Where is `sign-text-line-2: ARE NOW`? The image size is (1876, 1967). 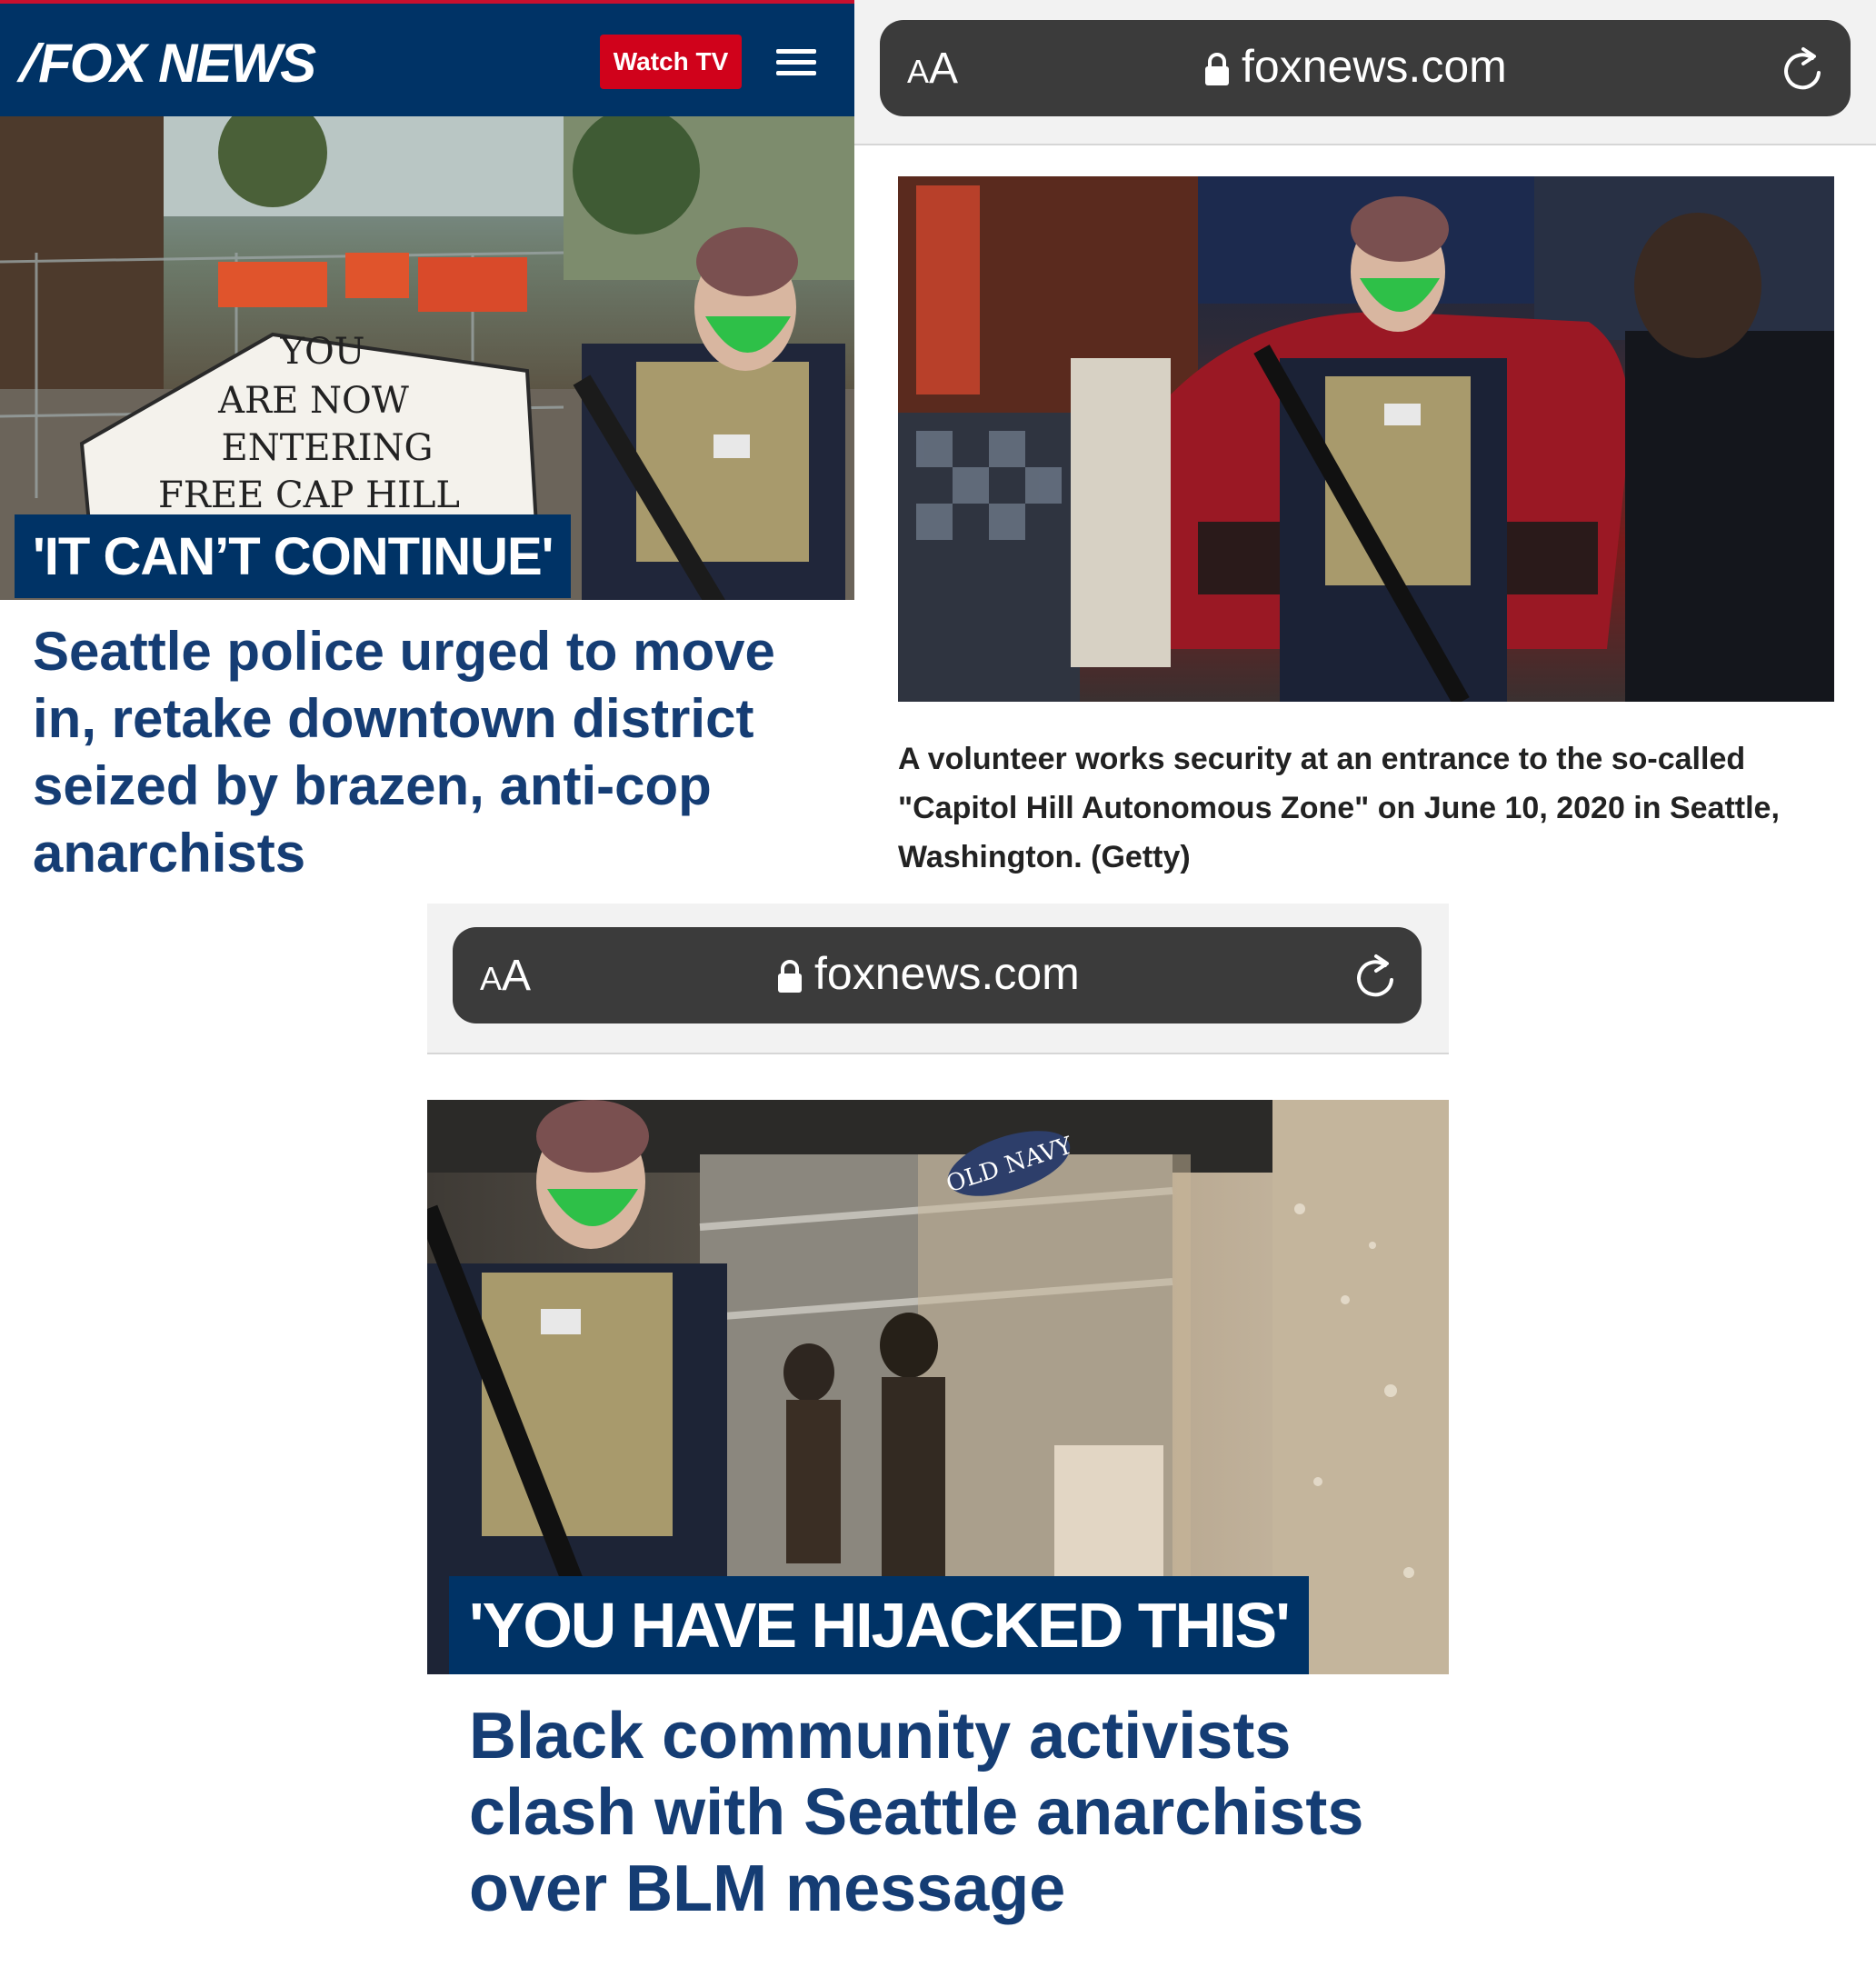 sign-text-line-2: ARE NOW is located at coordinates (313, 401).